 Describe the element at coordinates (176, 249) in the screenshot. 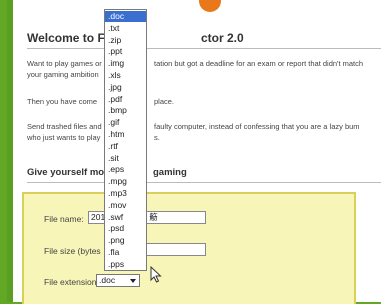

I see `file-size-input` at that location.